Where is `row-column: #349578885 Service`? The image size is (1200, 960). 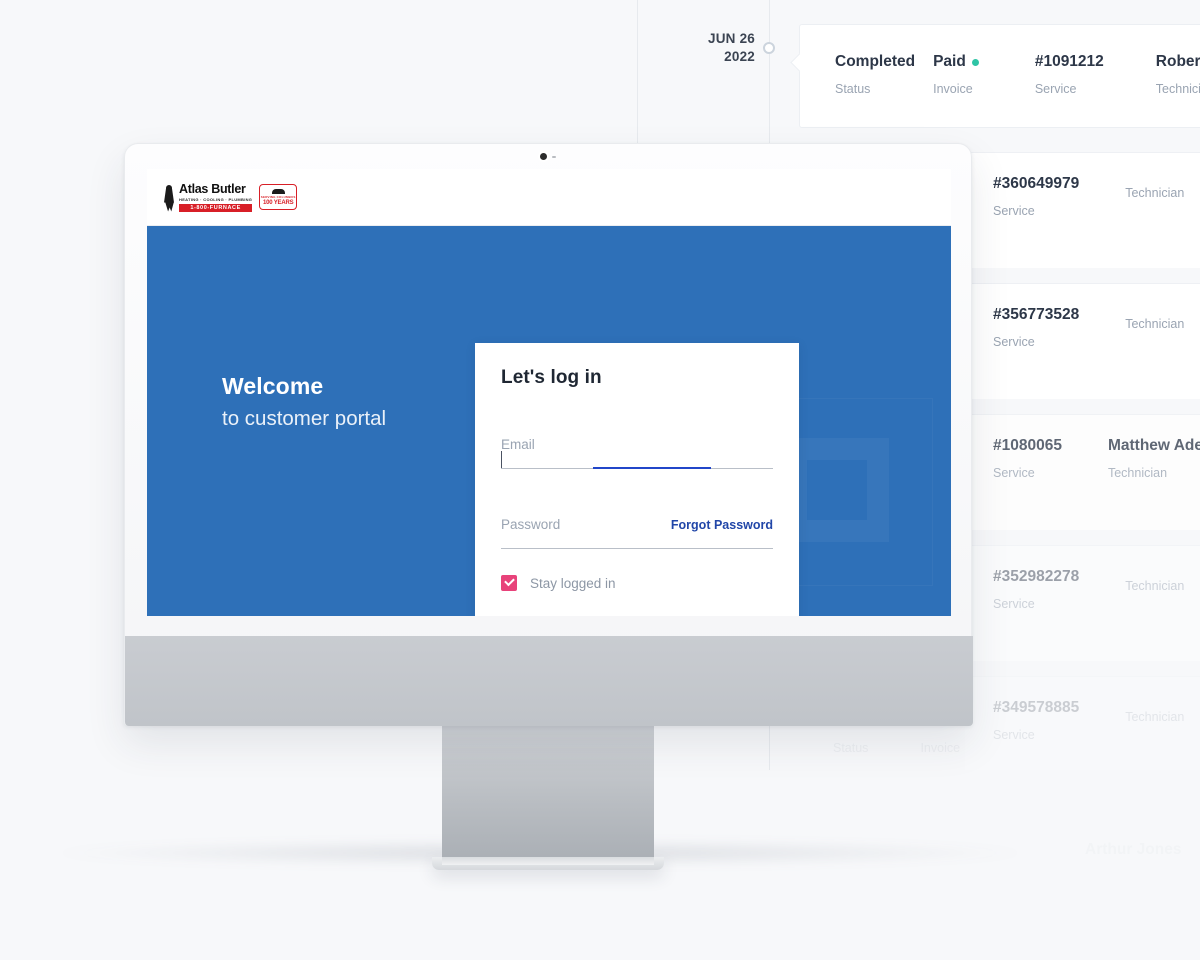
row-column: #349578885 Service is located at coordinates (1036, 720).